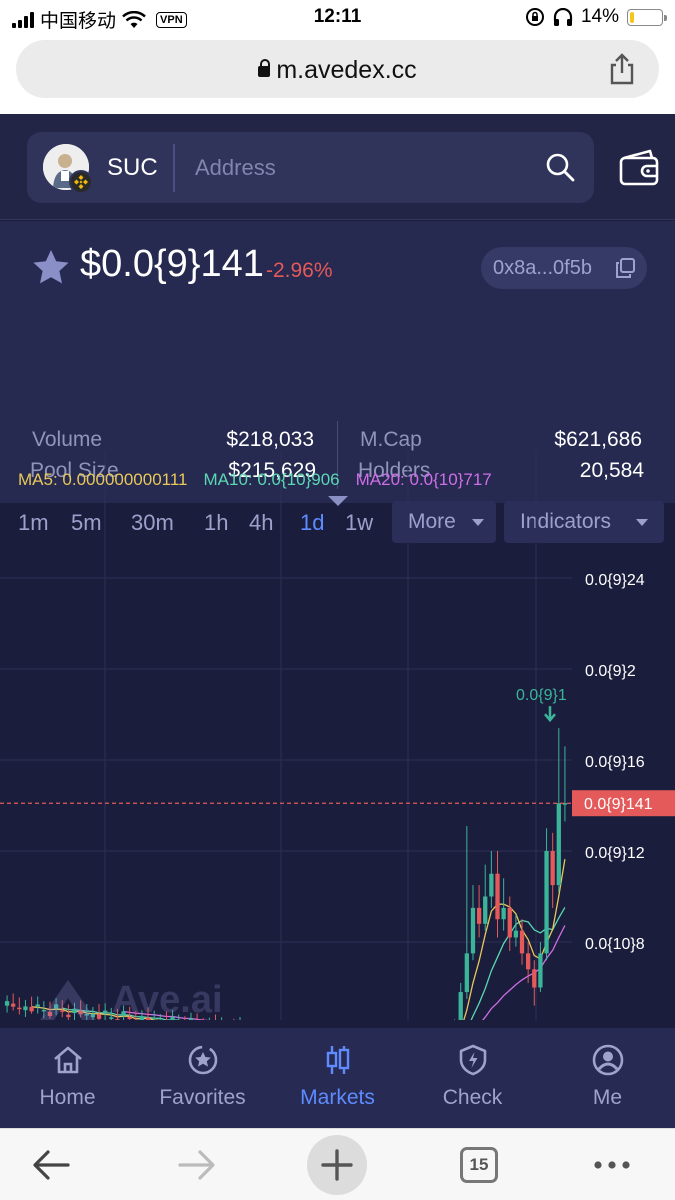 This screenshot has width=675, height=1200. Describe the element at coordinates (608, 1060) in the screenshot. I see `profile-icon` at that location.